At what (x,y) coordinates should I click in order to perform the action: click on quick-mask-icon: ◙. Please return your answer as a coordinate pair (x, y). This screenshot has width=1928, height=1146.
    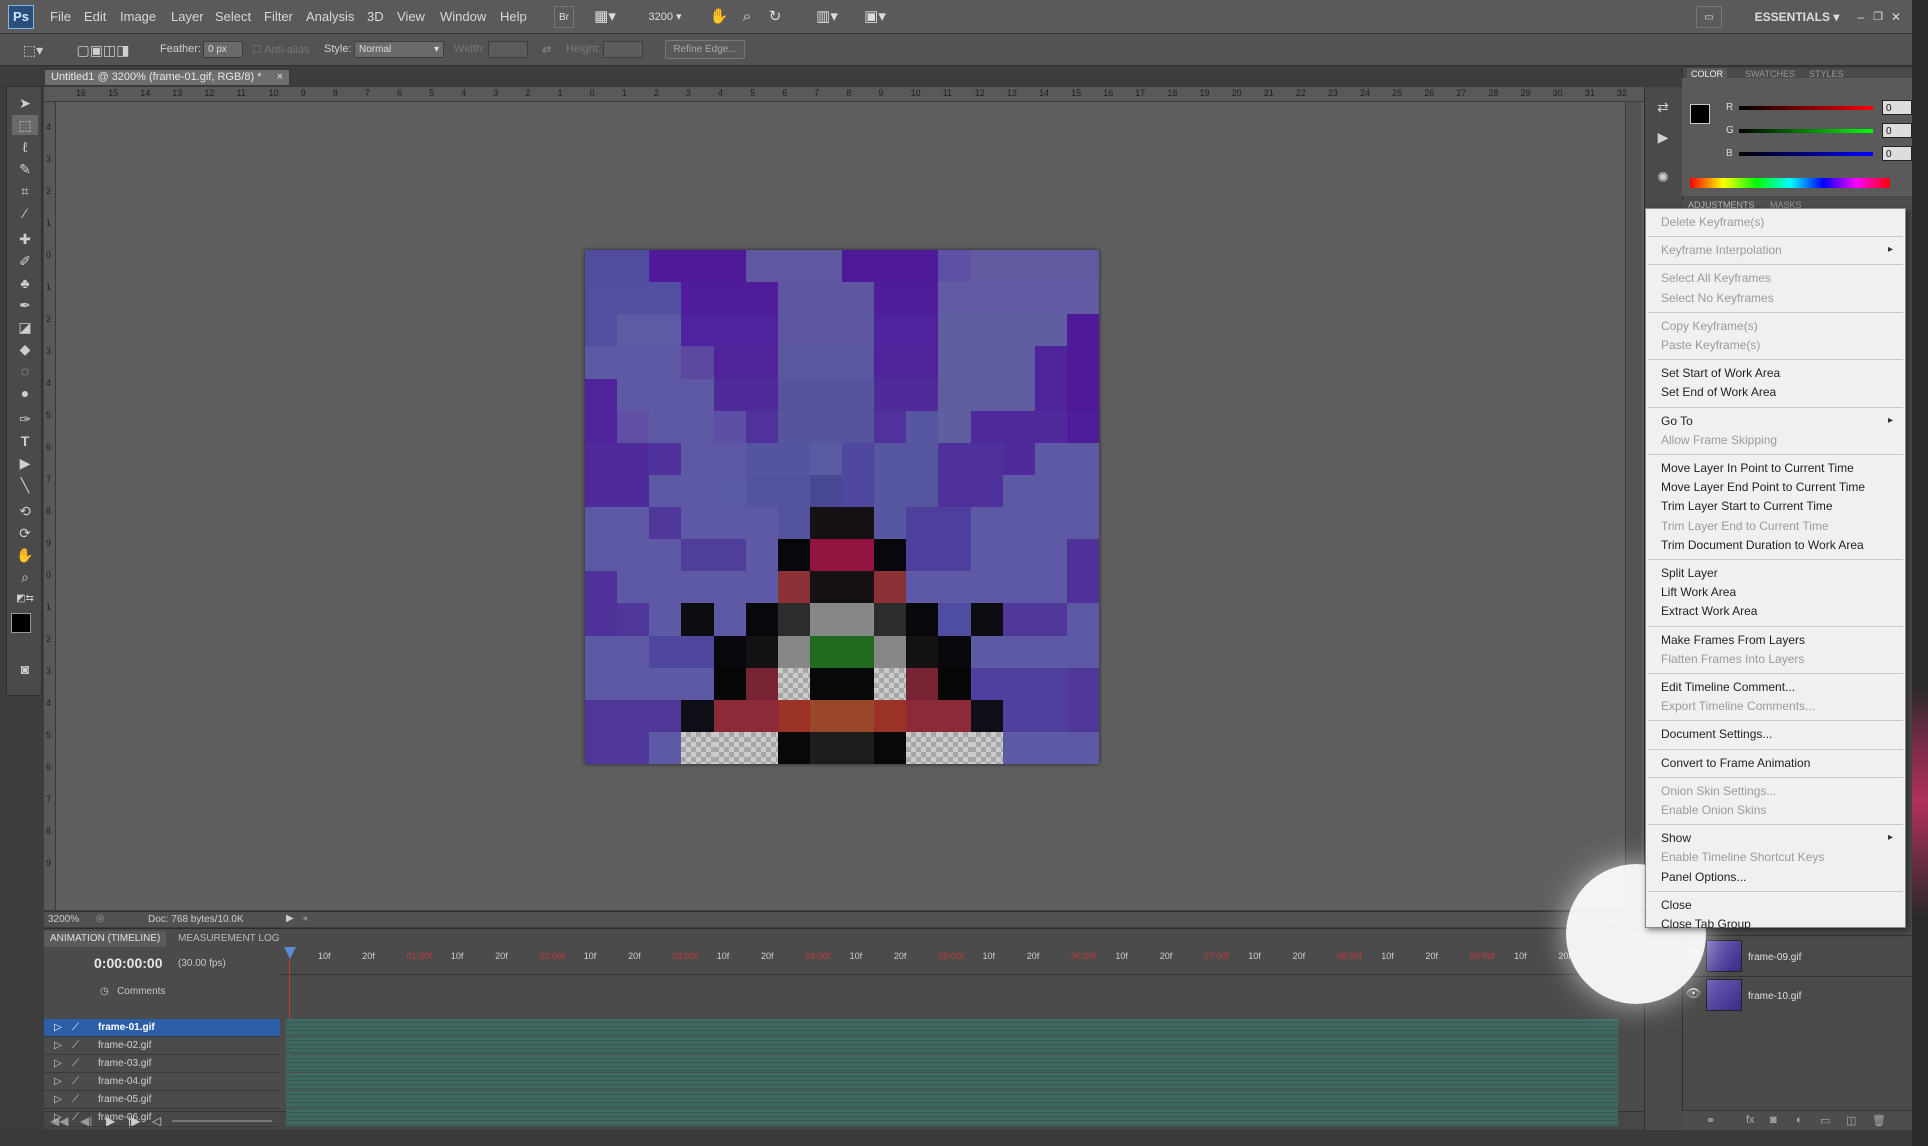
    Looking at the image, I should click on (25, 669).